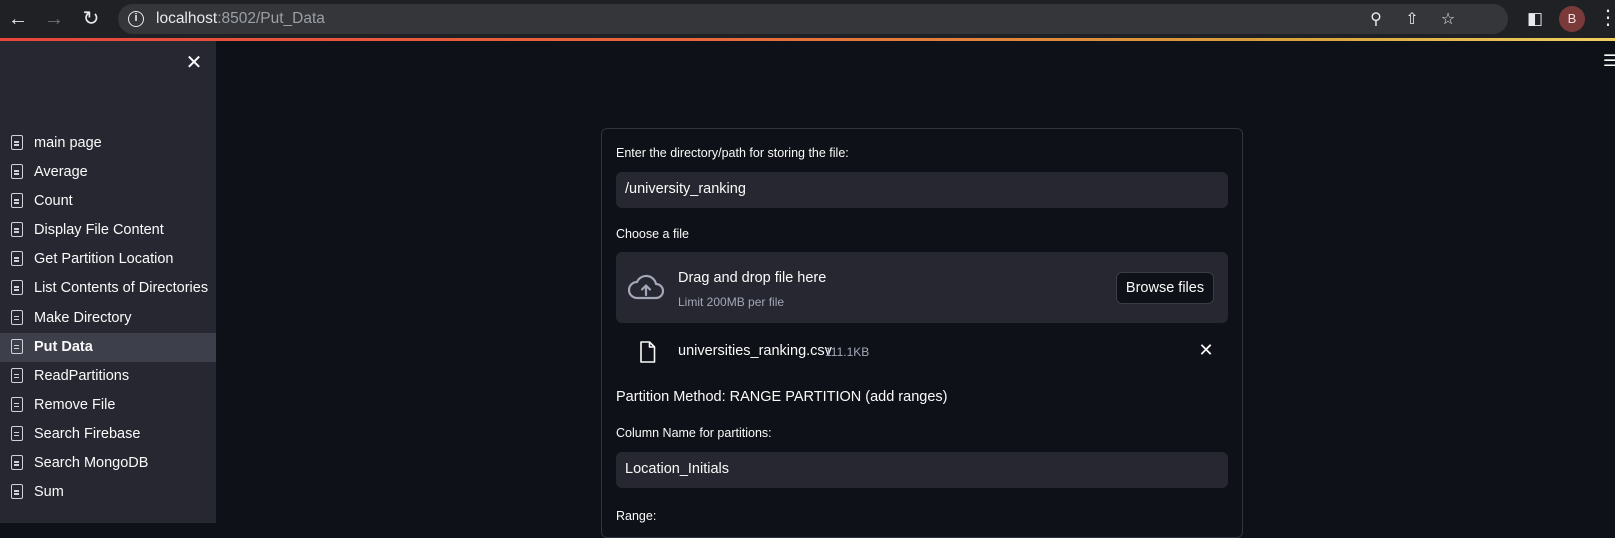 The height and width of the screenshot is (538, 1615). Describe the element at coordinates (194, 63) in the screenshot. I see `close-sidebar-icon: ✕` at that location.